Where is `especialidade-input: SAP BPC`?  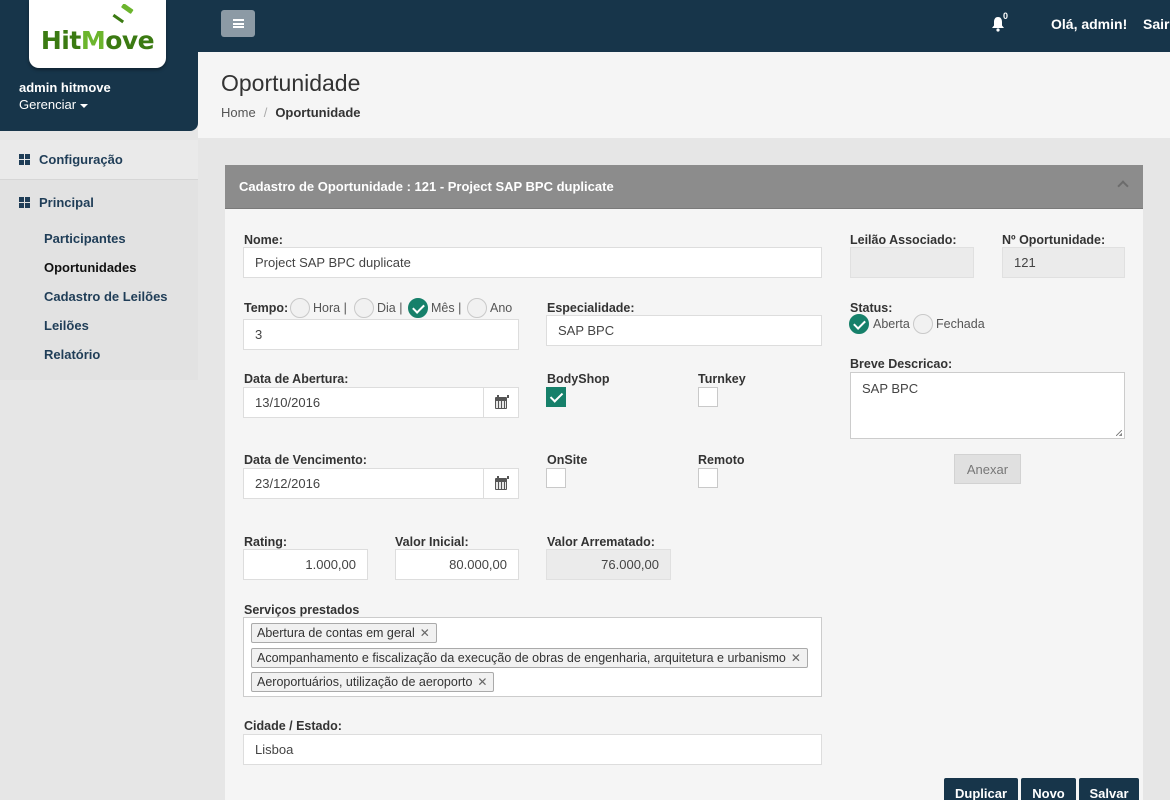 especialidade-input: SAP BPC is located at coordinates (684, 330).